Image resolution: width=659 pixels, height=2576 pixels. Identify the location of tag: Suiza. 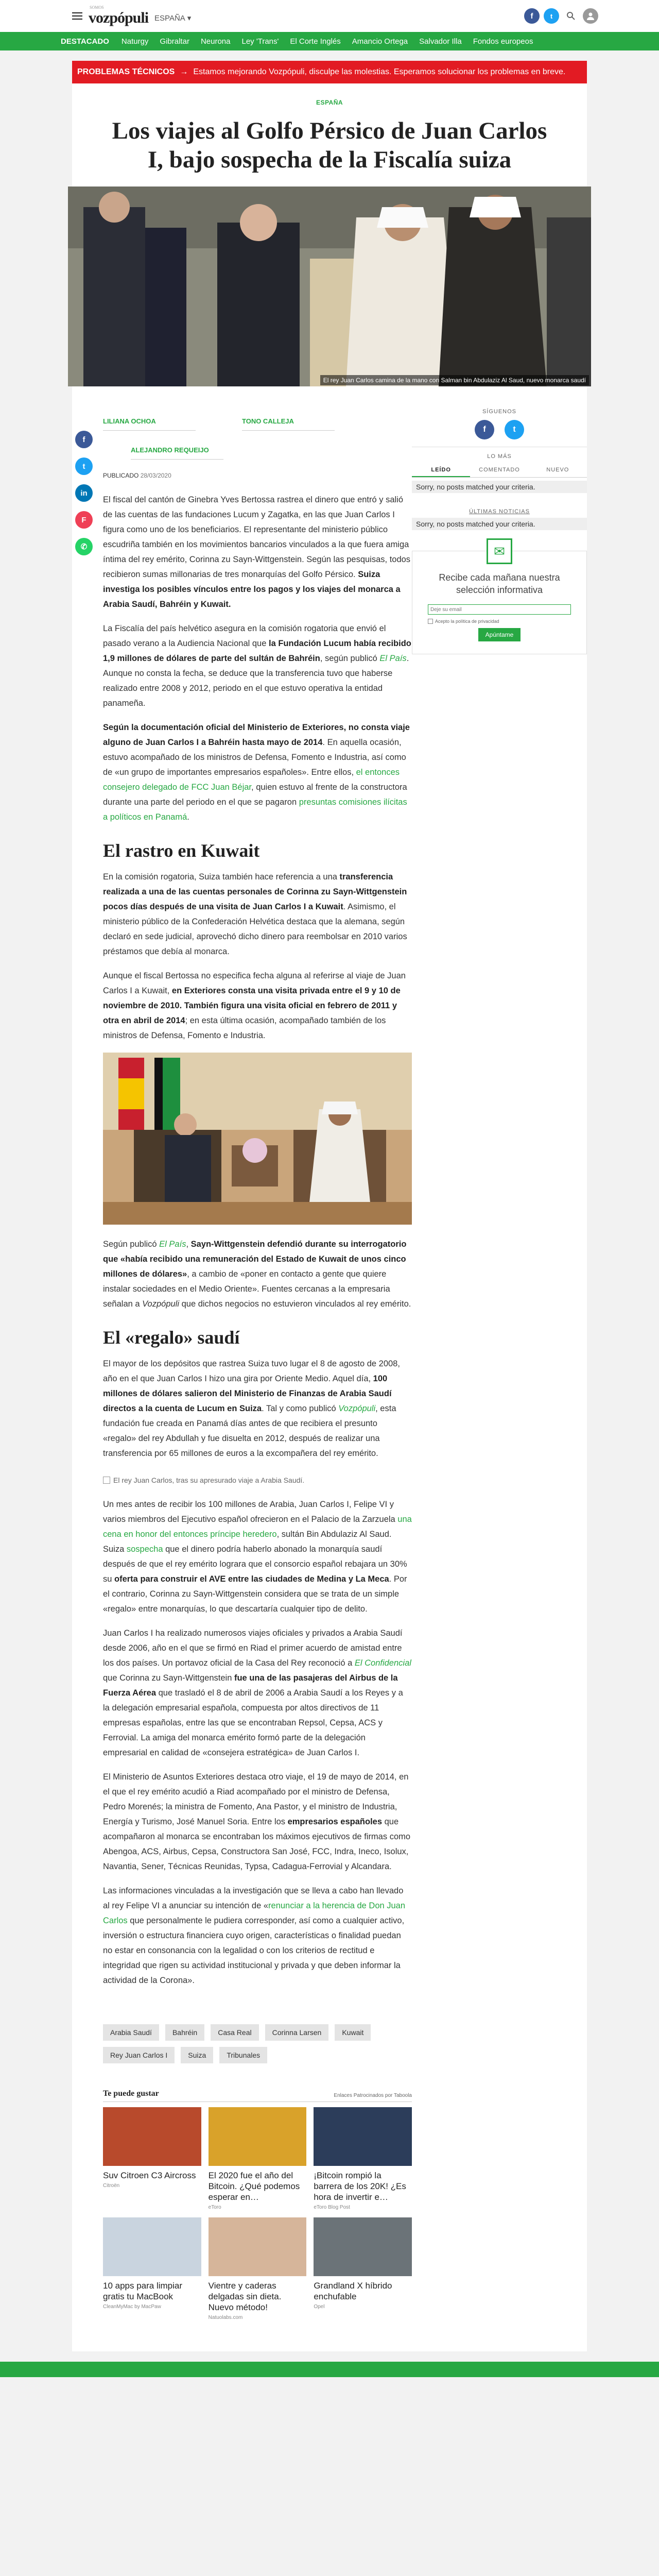
(198, 2055).